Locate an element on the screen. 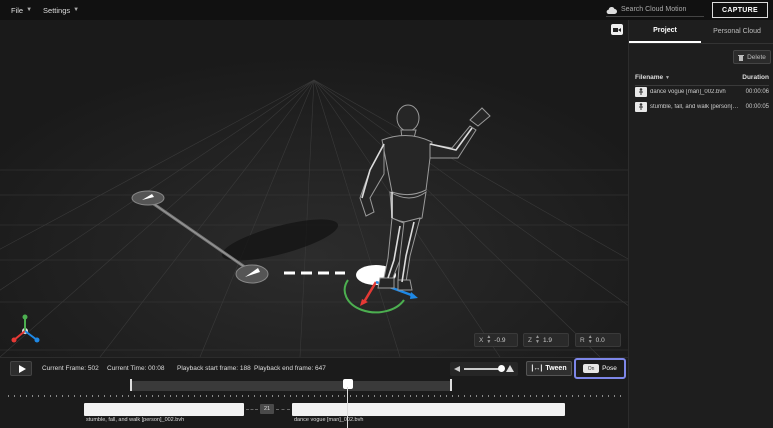 This screenshot has height=428, width=773. tween-button: |↔| Tween is located at coordinates (549, 368).